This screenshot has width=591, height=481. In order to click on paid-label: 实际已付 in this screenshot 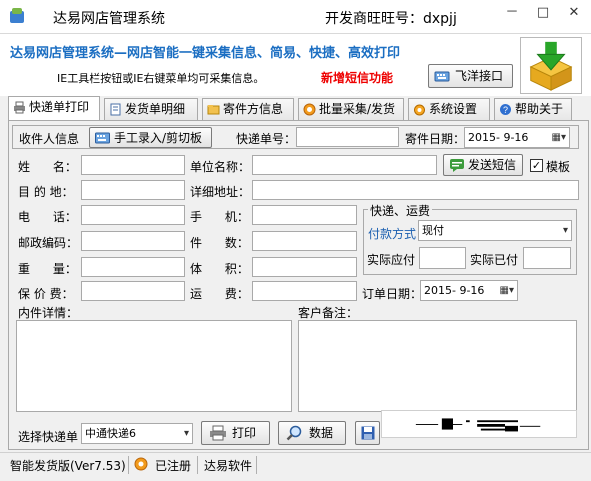, I will do `click(494, 260)`.